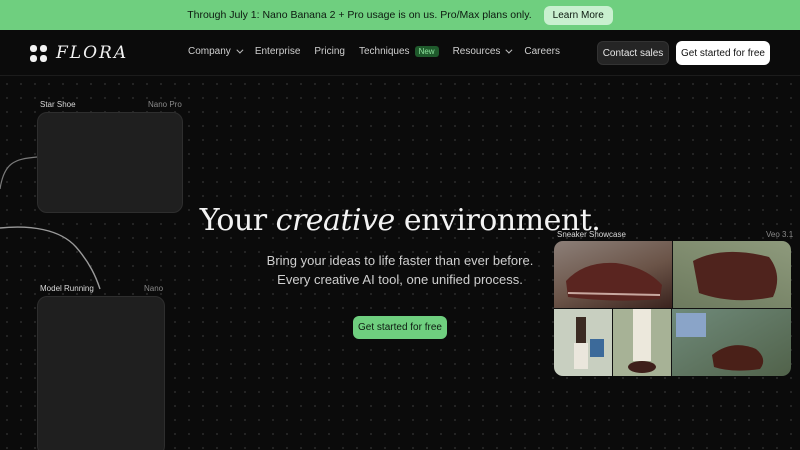 This screenshot has width=800, height=450. I want to click on gallery-image-model-action, so click(731, 342).